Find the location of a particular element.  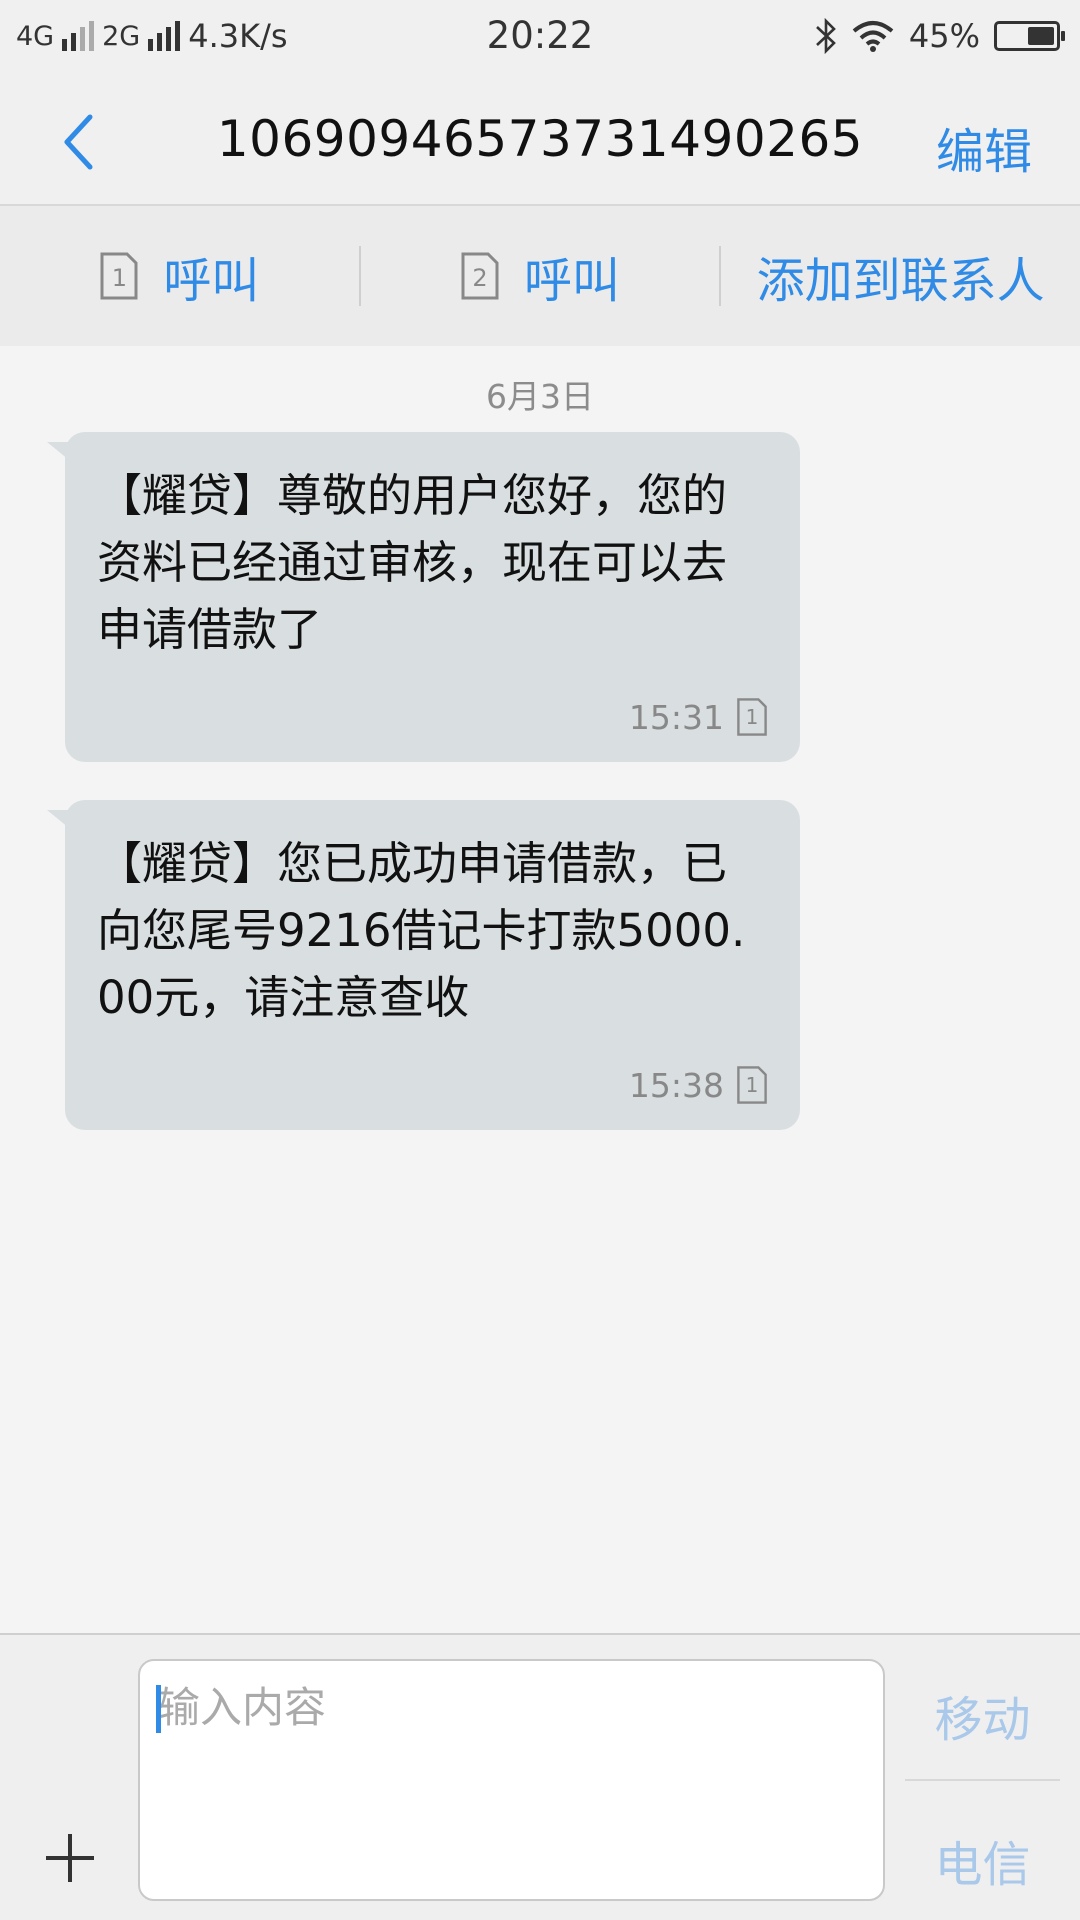

status-right: 45% is located at coordinates (940, 36).